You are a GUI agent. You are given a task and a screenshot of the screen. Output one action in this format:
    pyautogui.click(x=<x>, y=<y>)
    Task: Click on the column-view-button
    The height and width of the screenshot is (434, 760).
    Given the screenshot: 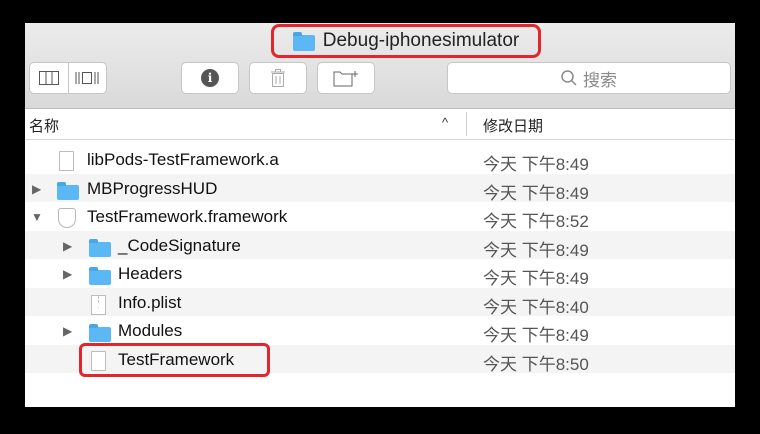 What is the action you would take?
    pyautogui.click(x=49, y=78)
    